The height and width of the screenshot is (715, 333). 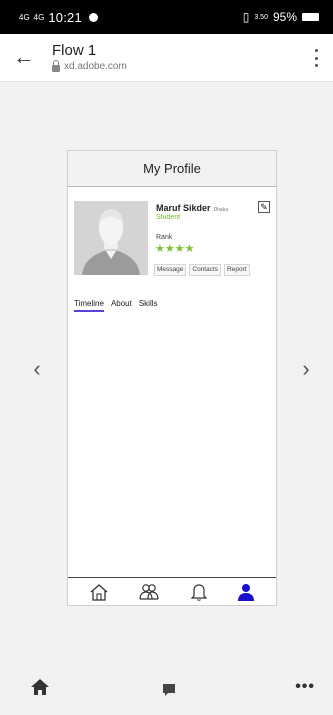 What do you see at coordinates (170, 270) in the screenshot?
I see `message-button: Message` at bounding box center [170, 270].